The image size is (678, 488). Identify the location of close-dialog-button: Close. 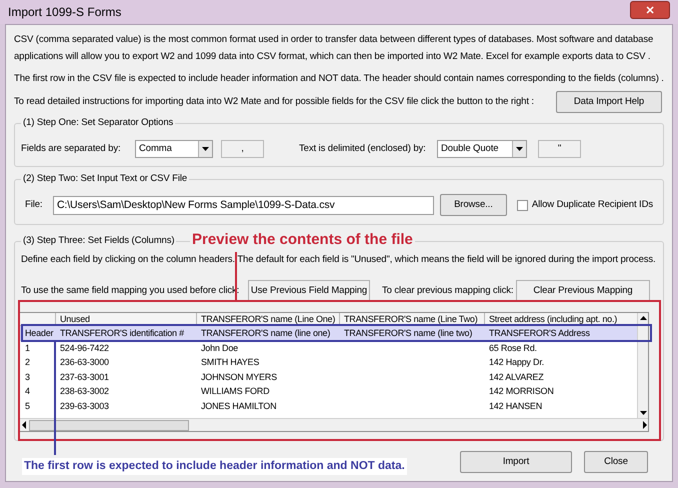
(616, 462).